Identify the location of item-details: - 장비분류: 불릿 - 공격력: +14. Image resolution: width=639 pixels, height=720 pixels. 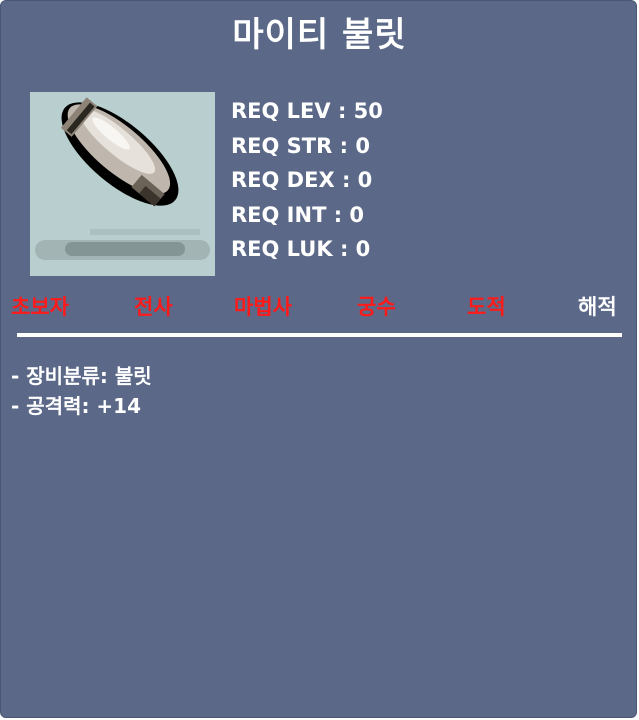
(81, 391).